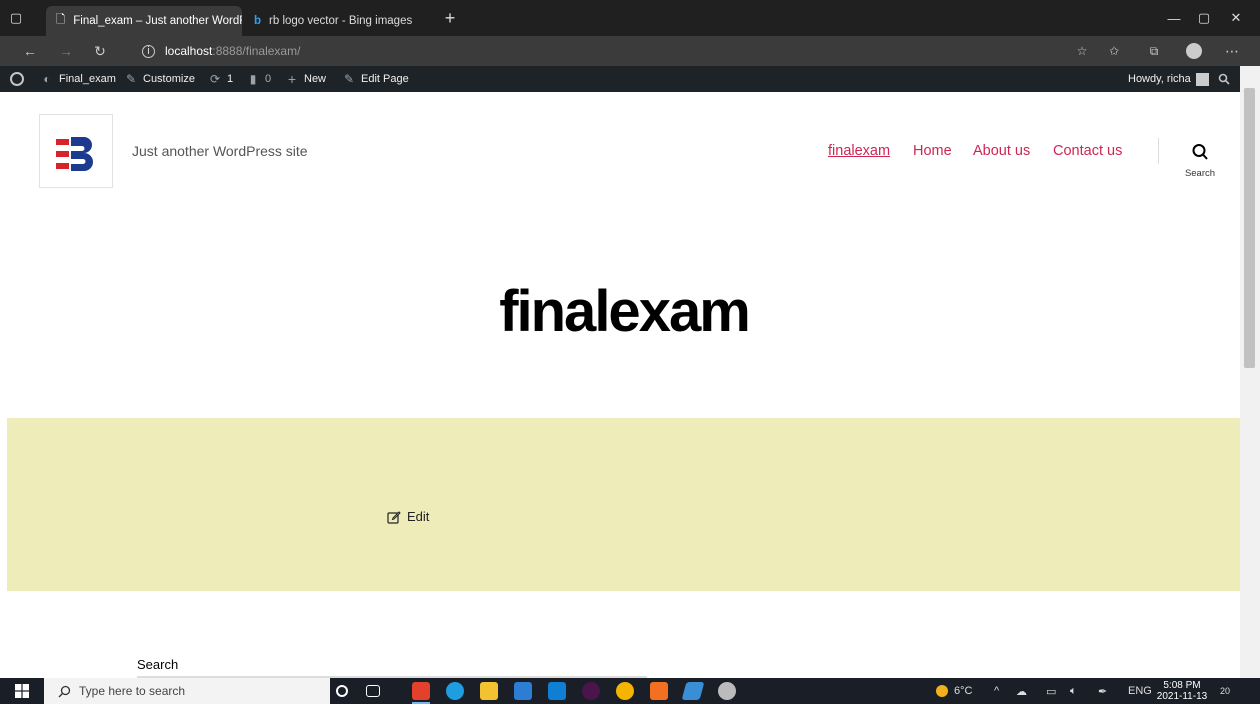 The image size is (1260, 704). What do you see at coordinates (1202, 79) in the screenshot?
I see `user-avatar` at bounding box center [1202, 79].